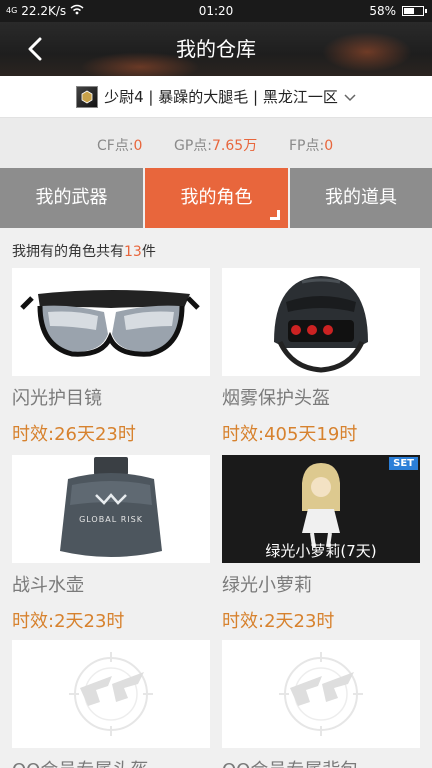 This screenshot has height=768, width=432. I want to click on fp-points-value: 0, so click(329, 146).